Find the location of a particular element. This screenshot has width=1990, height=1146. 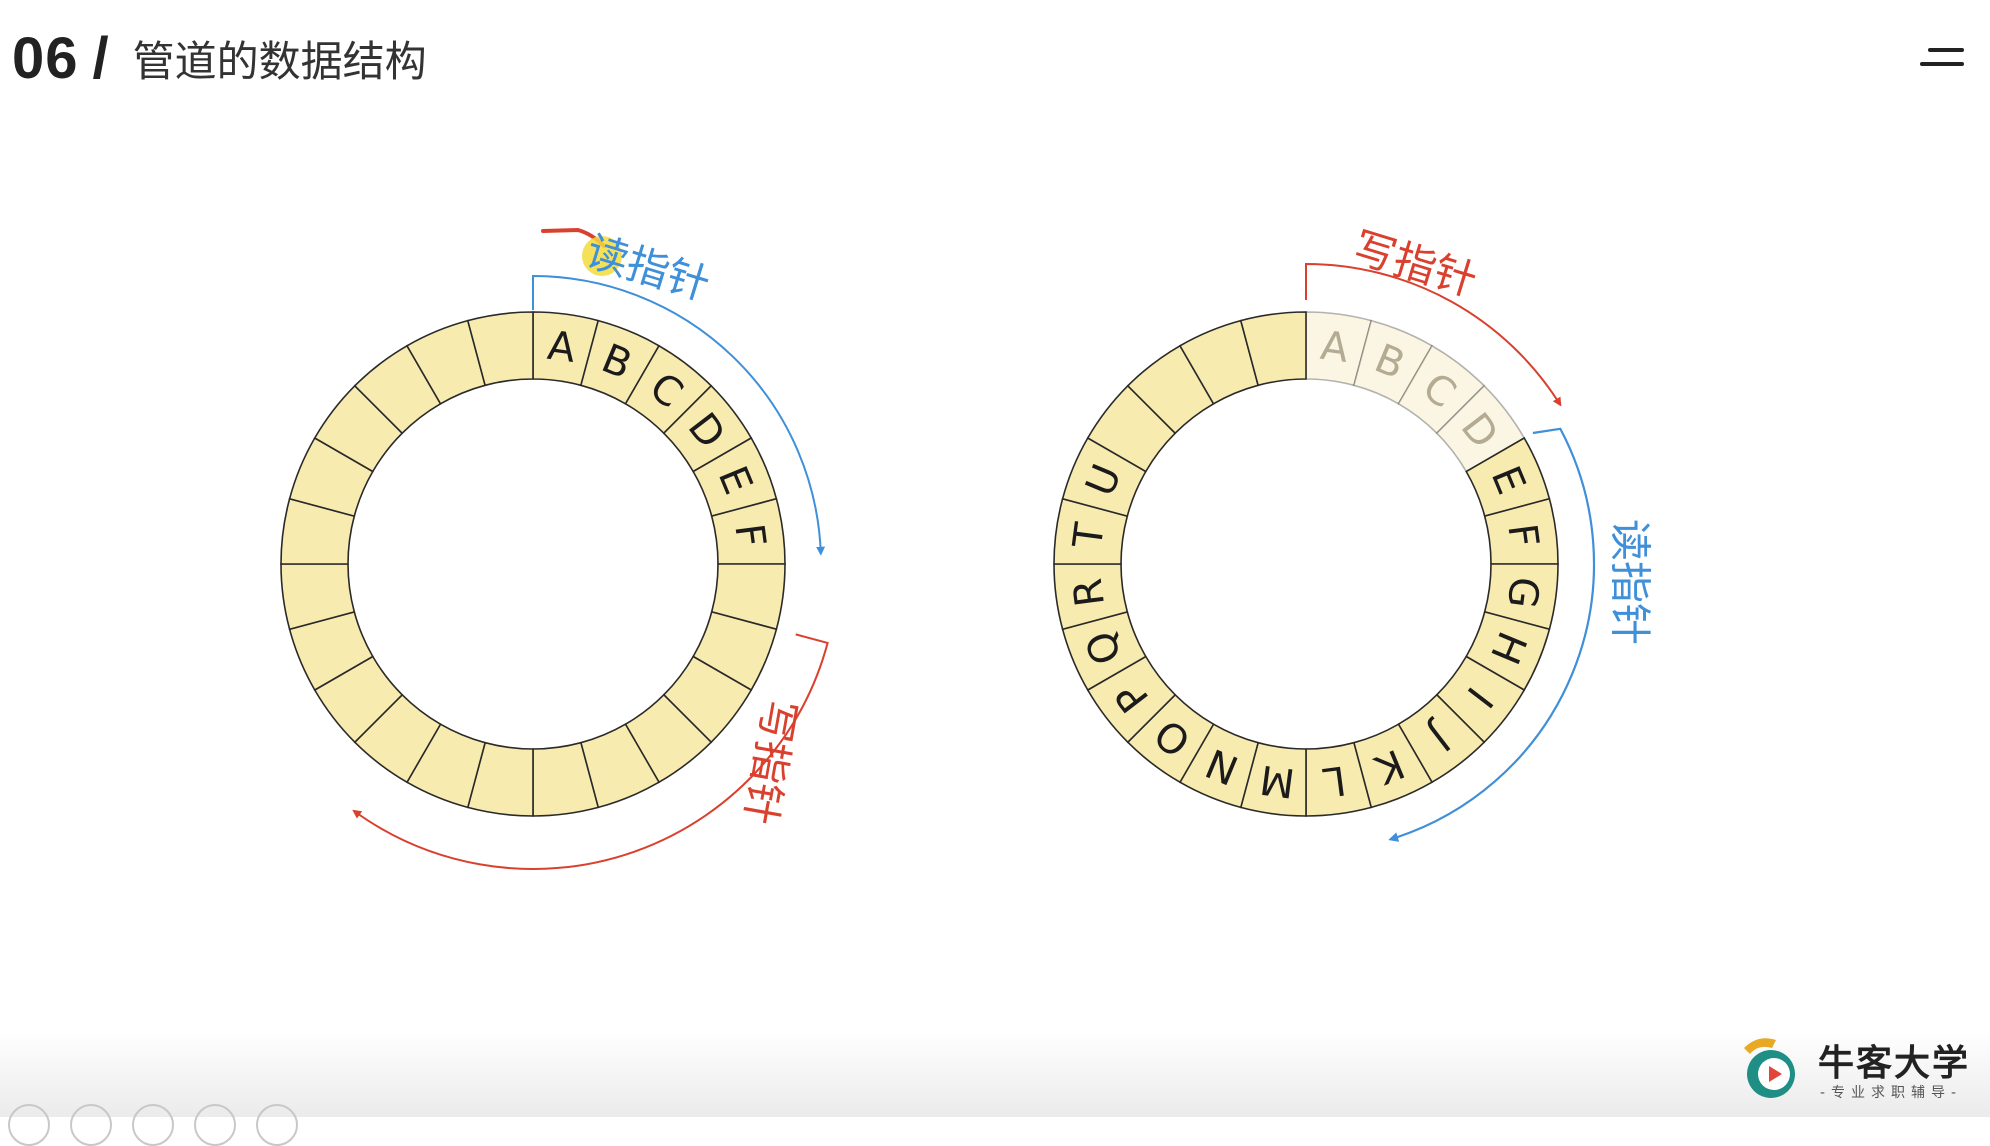

niuke-logo-icon is located at coordinates (1769, 1068).